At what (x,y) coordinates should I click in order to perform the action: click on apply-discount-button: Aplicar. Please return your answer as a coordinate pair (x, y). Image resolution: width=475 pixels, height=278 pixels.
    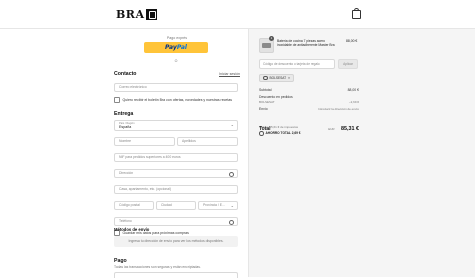
    Looking at the image, I should click on (348, 64).